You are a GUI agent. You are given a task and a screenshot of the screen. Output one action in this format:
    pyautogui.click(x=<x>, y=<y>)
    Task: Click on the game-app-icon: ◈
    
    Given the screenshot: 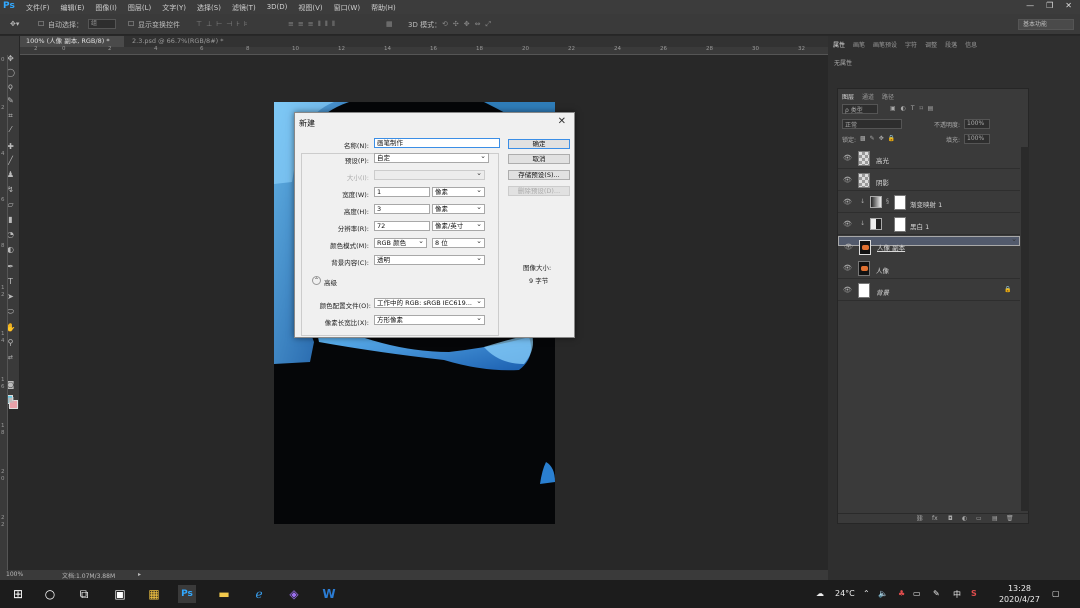 What is the action you would take?
    pyautogui.click(x=294, y=594)
    